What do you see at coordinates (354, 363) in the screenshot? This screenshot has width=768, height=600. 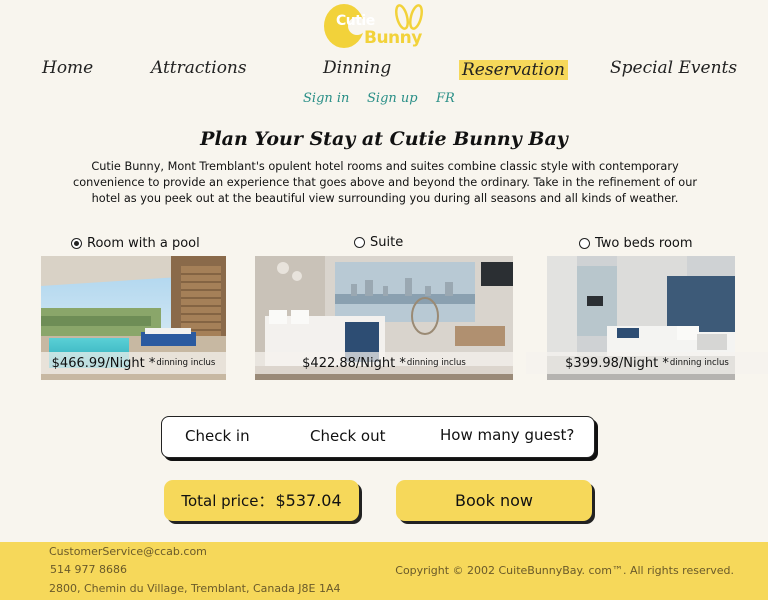 I see `price-value: $422.88/Night *` at bounding box center [354, 363].